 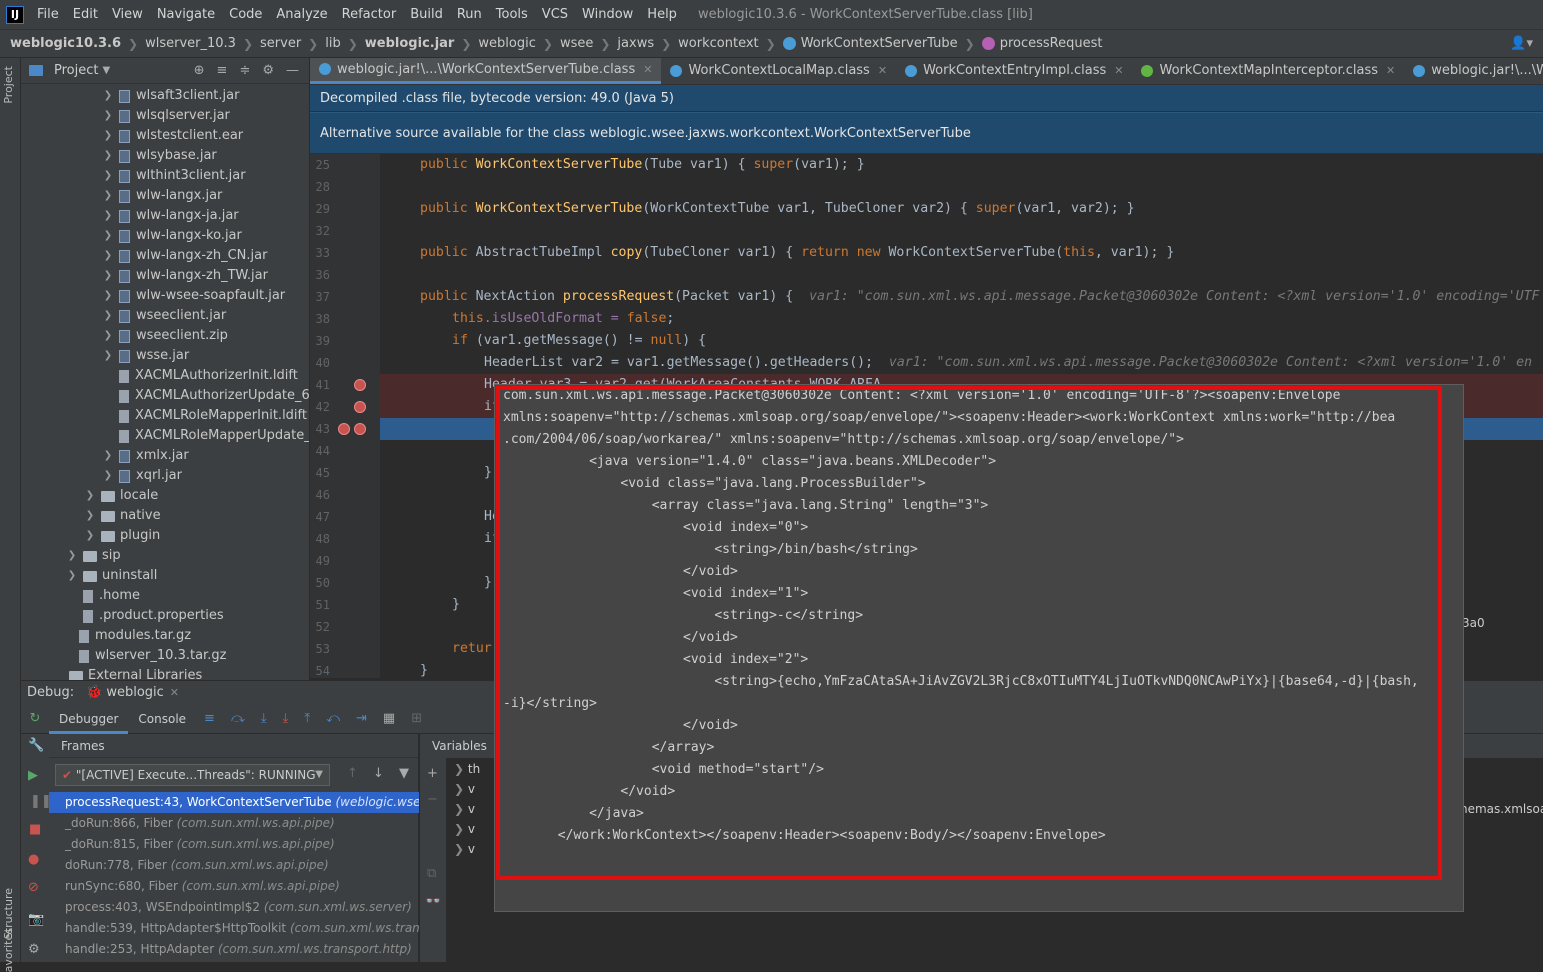 I want to click on drop-frame-icon: ⤺, so click(x=333, y=718).